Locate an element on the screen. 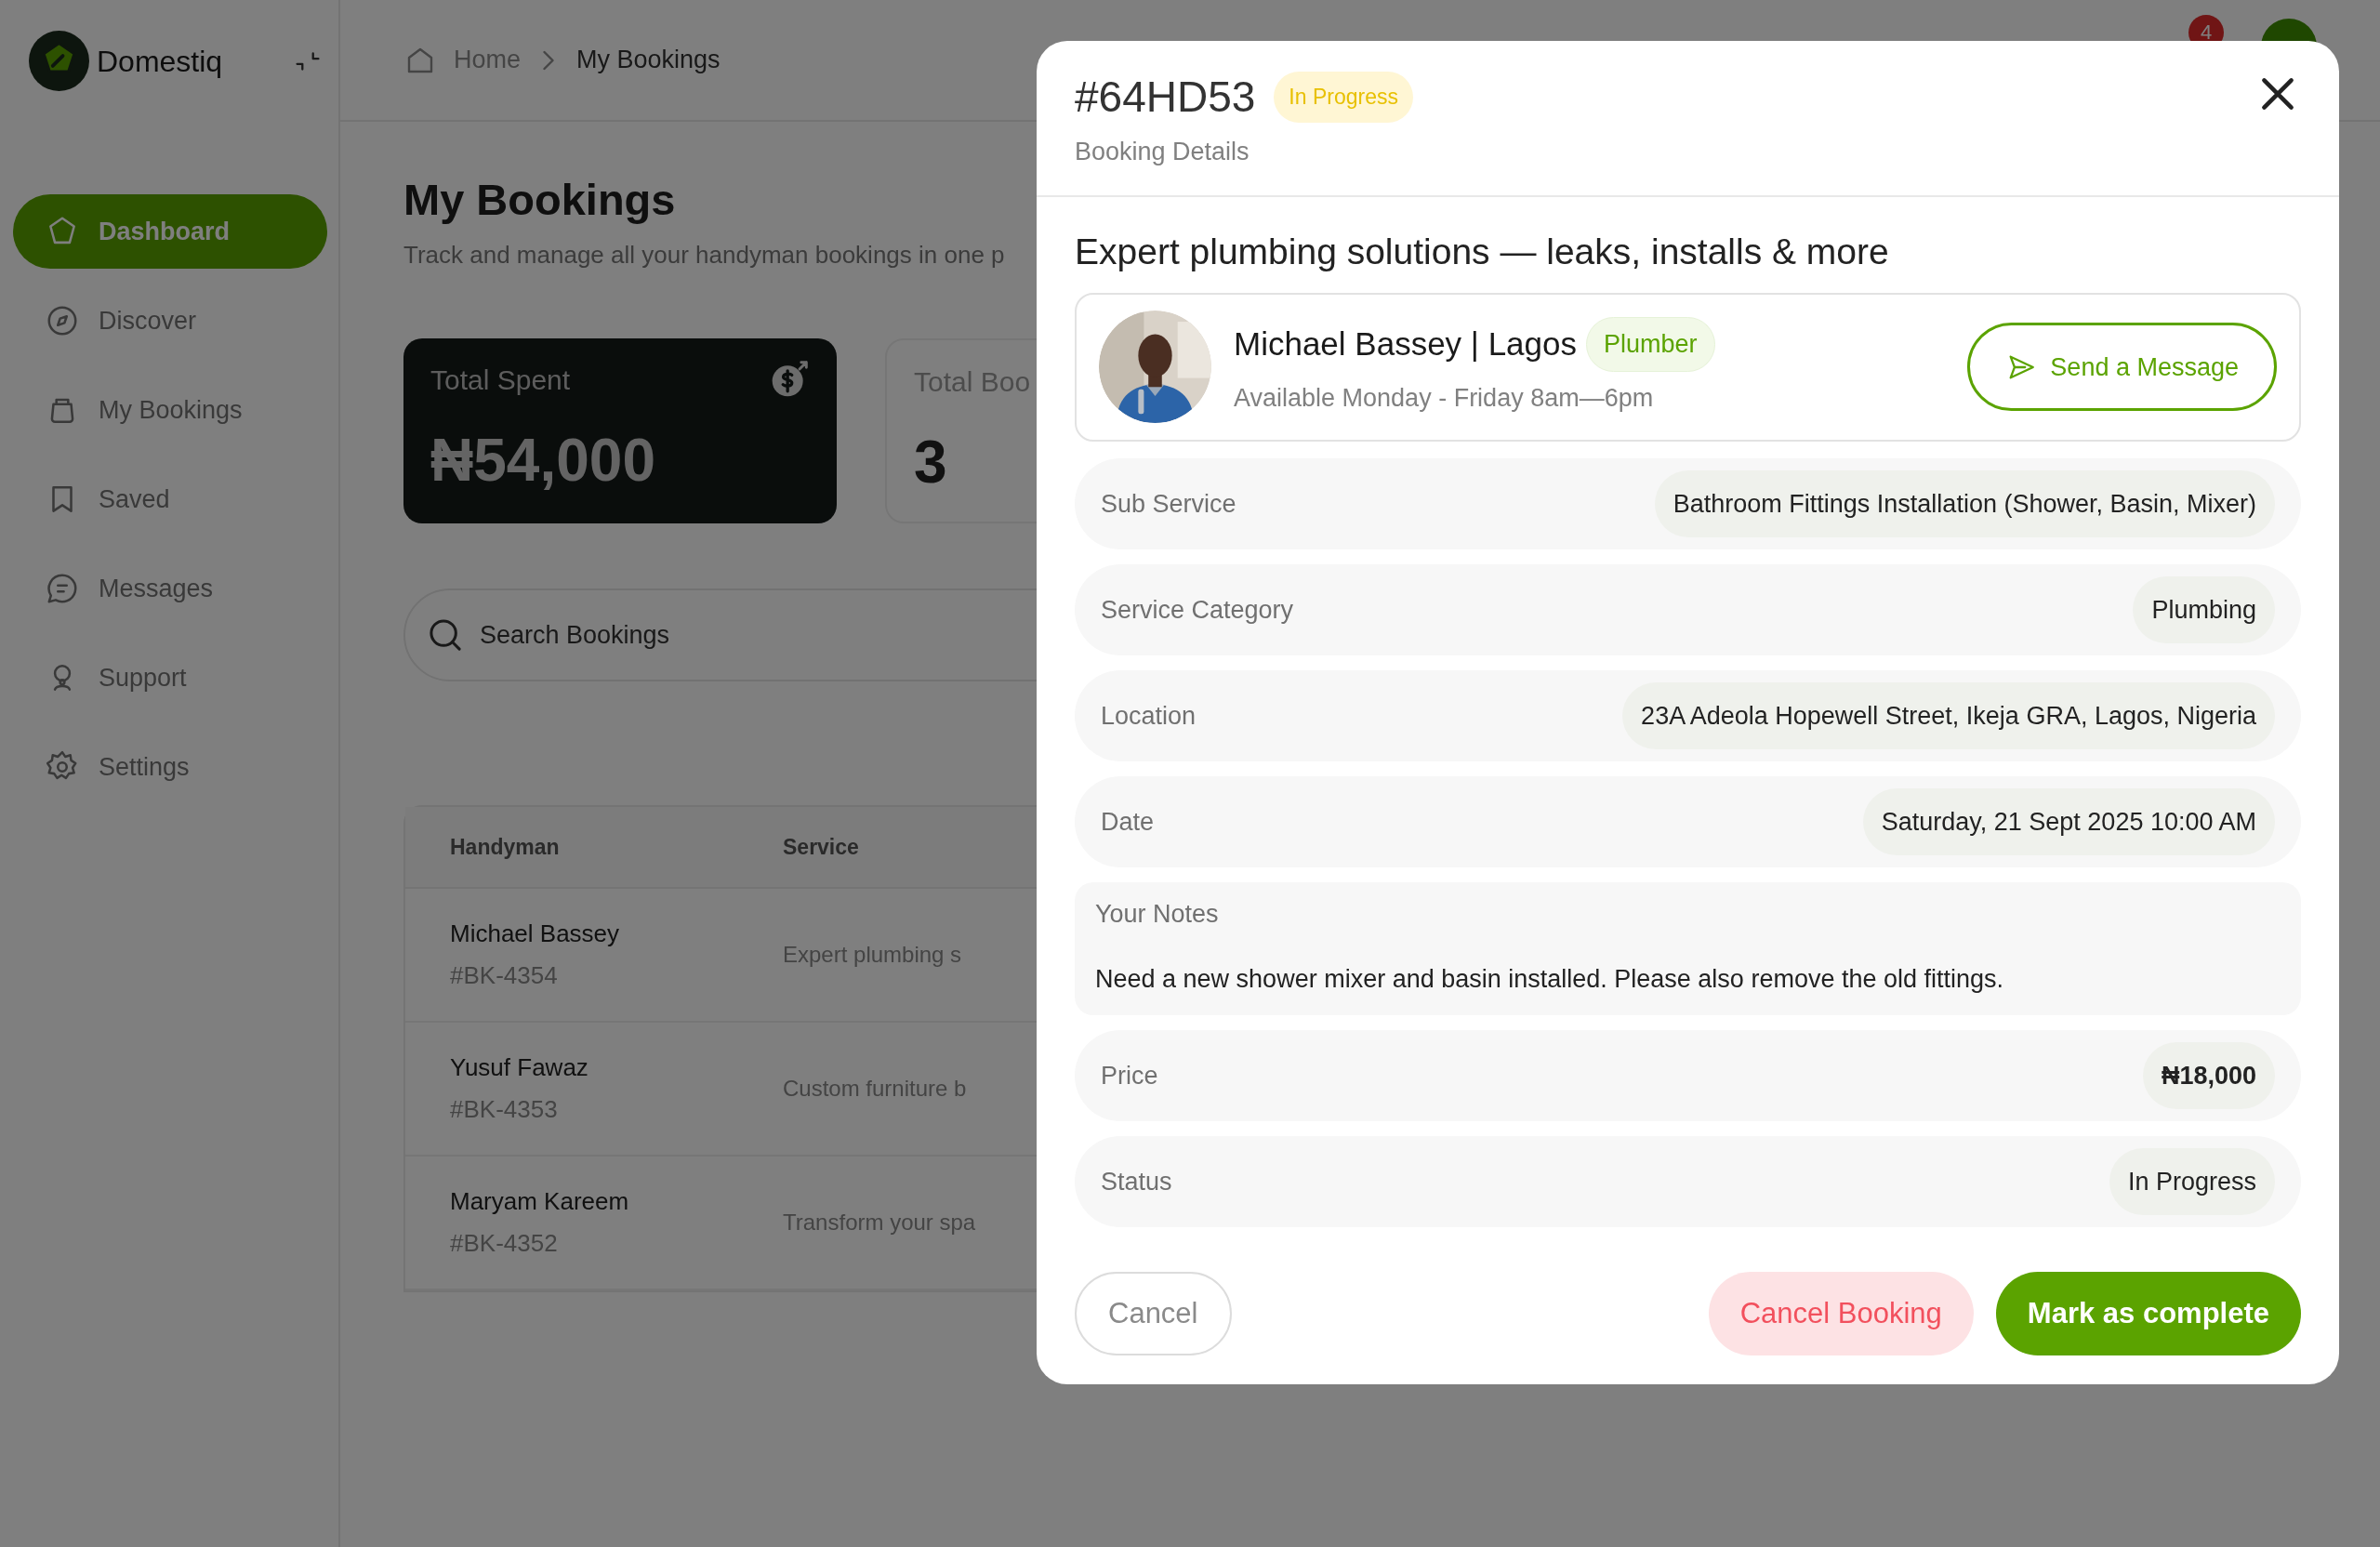 This screenshot has height=1547, width=2380. service-text: Transform your spa is located at coordinates (879, 1223).